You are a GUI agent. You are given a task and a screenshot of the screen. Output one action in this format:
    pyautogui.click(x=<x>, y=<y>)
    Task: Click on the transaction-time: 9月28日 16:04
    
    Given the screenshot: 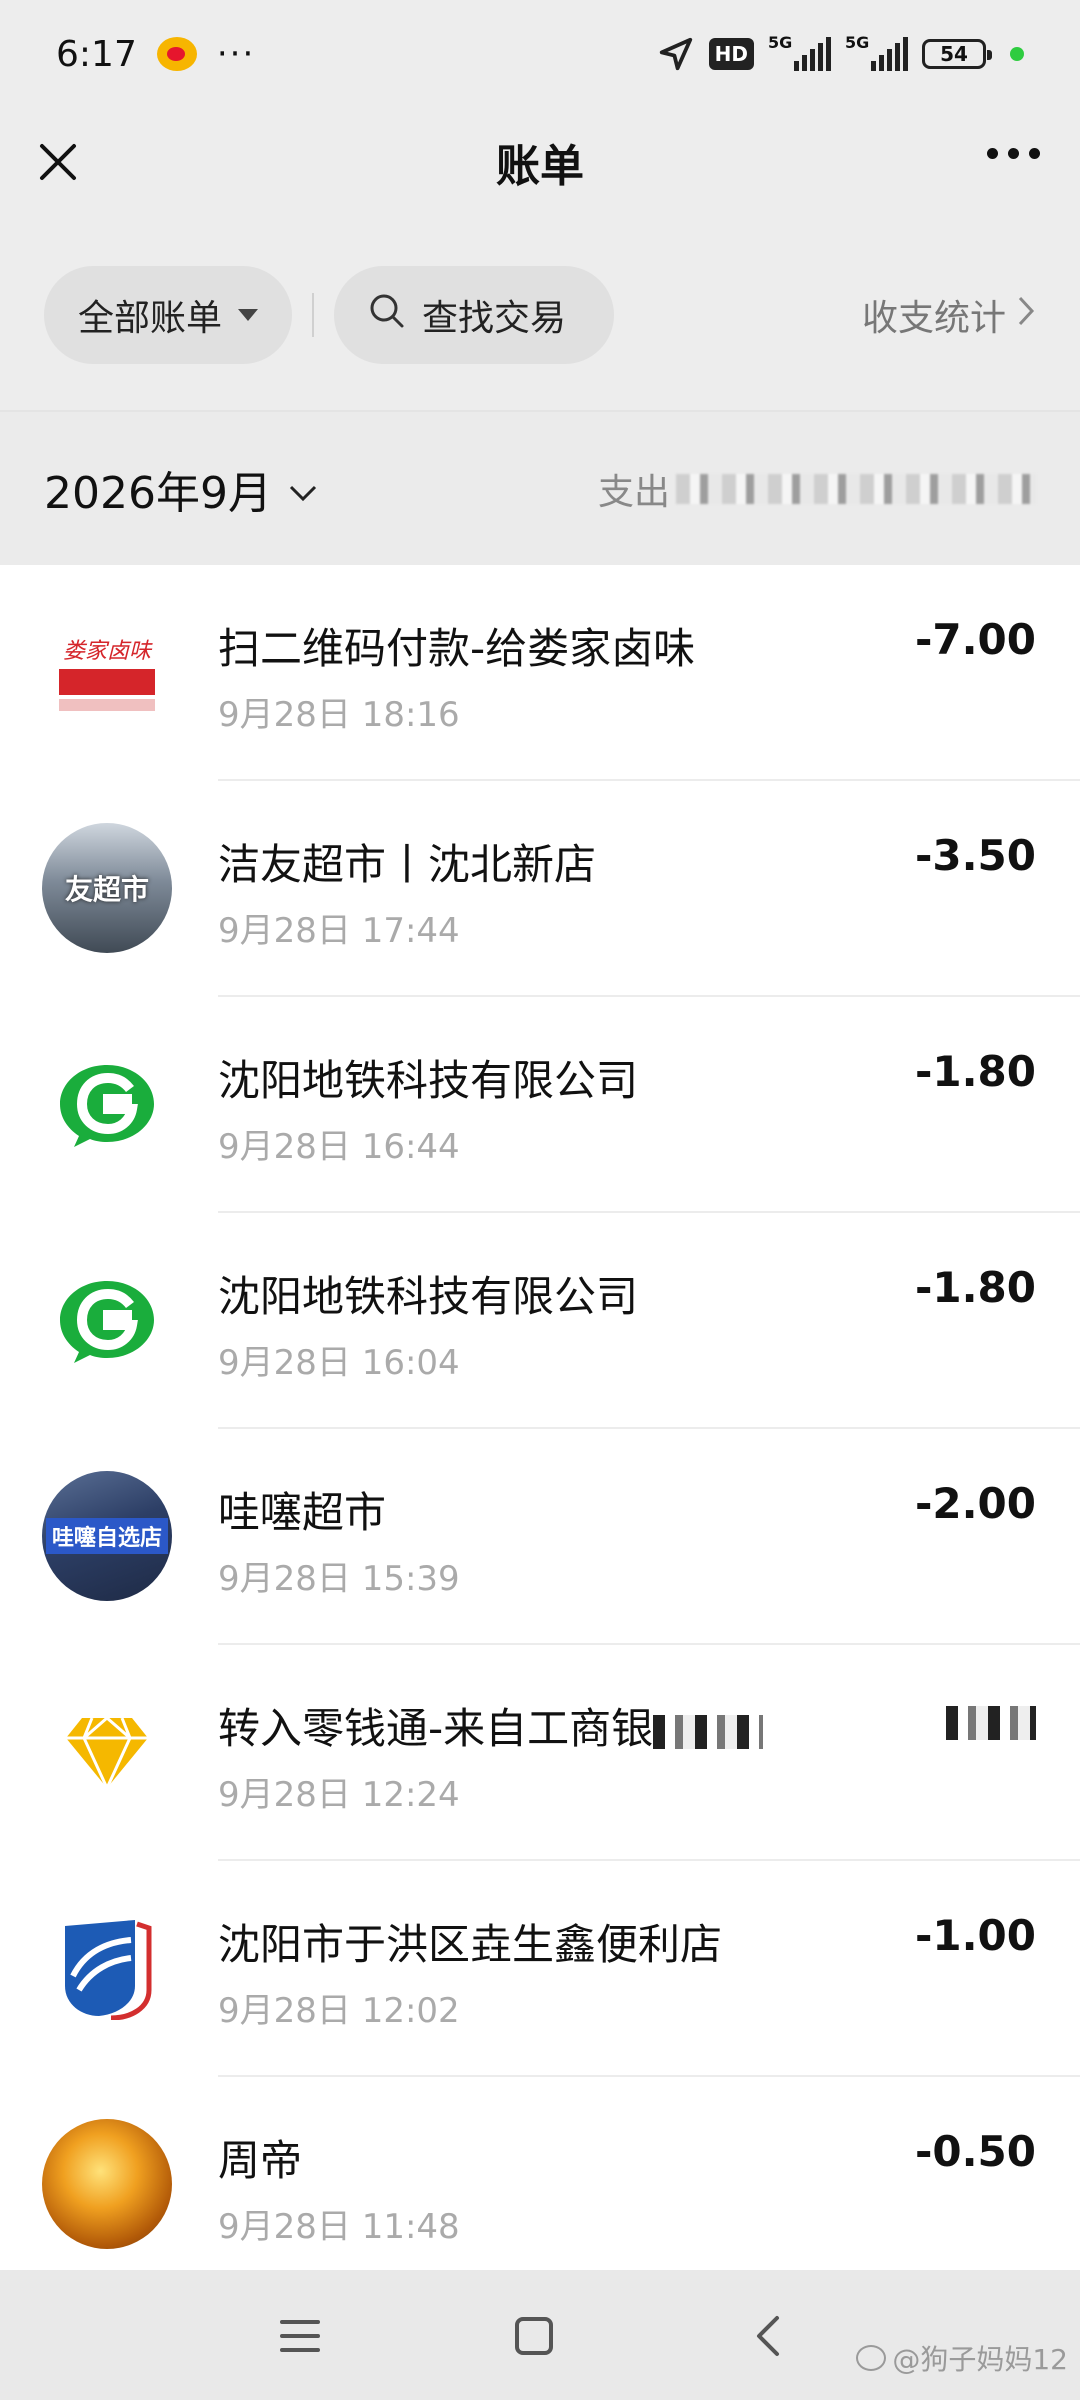 What is the action you would take?
    pyautogui.click(x=339, y=1363)
    